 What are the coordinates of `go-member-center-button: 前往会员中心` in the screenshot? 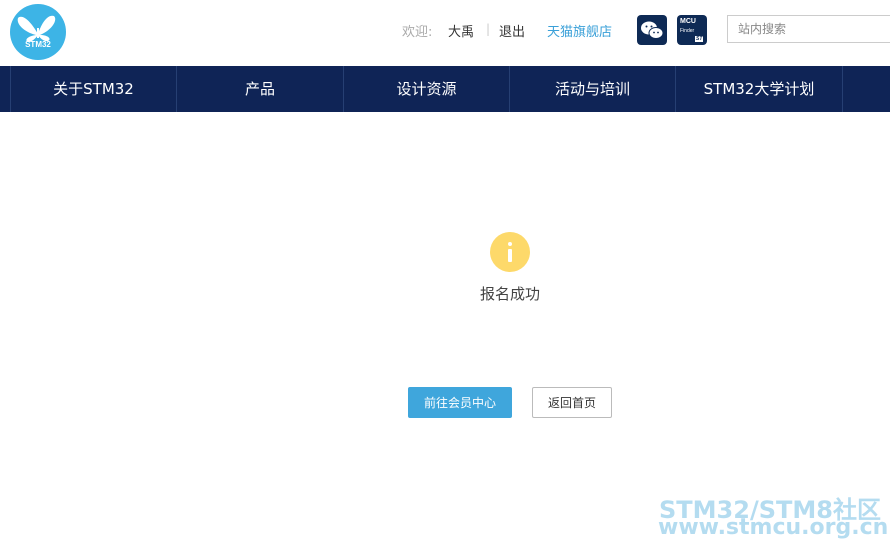 It's located at (460, 402).